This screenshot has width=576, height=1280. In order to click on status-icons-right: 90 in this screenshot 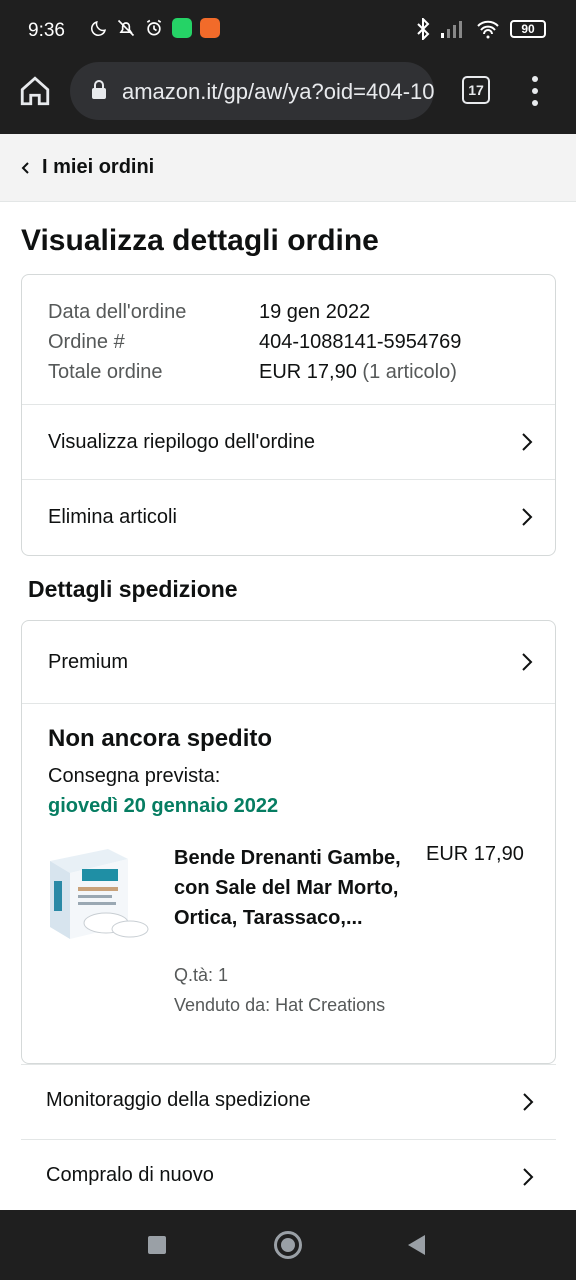, I will do `click(481, 29)`.